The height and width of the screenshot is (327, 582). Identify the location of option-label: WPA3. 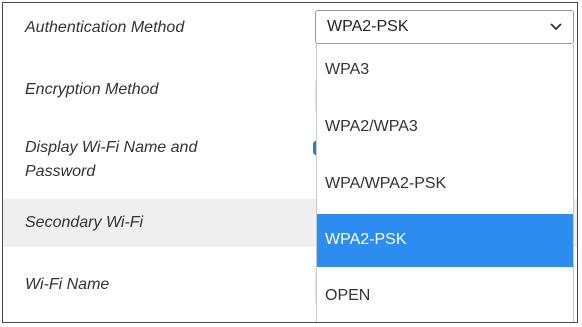
(347, 69).